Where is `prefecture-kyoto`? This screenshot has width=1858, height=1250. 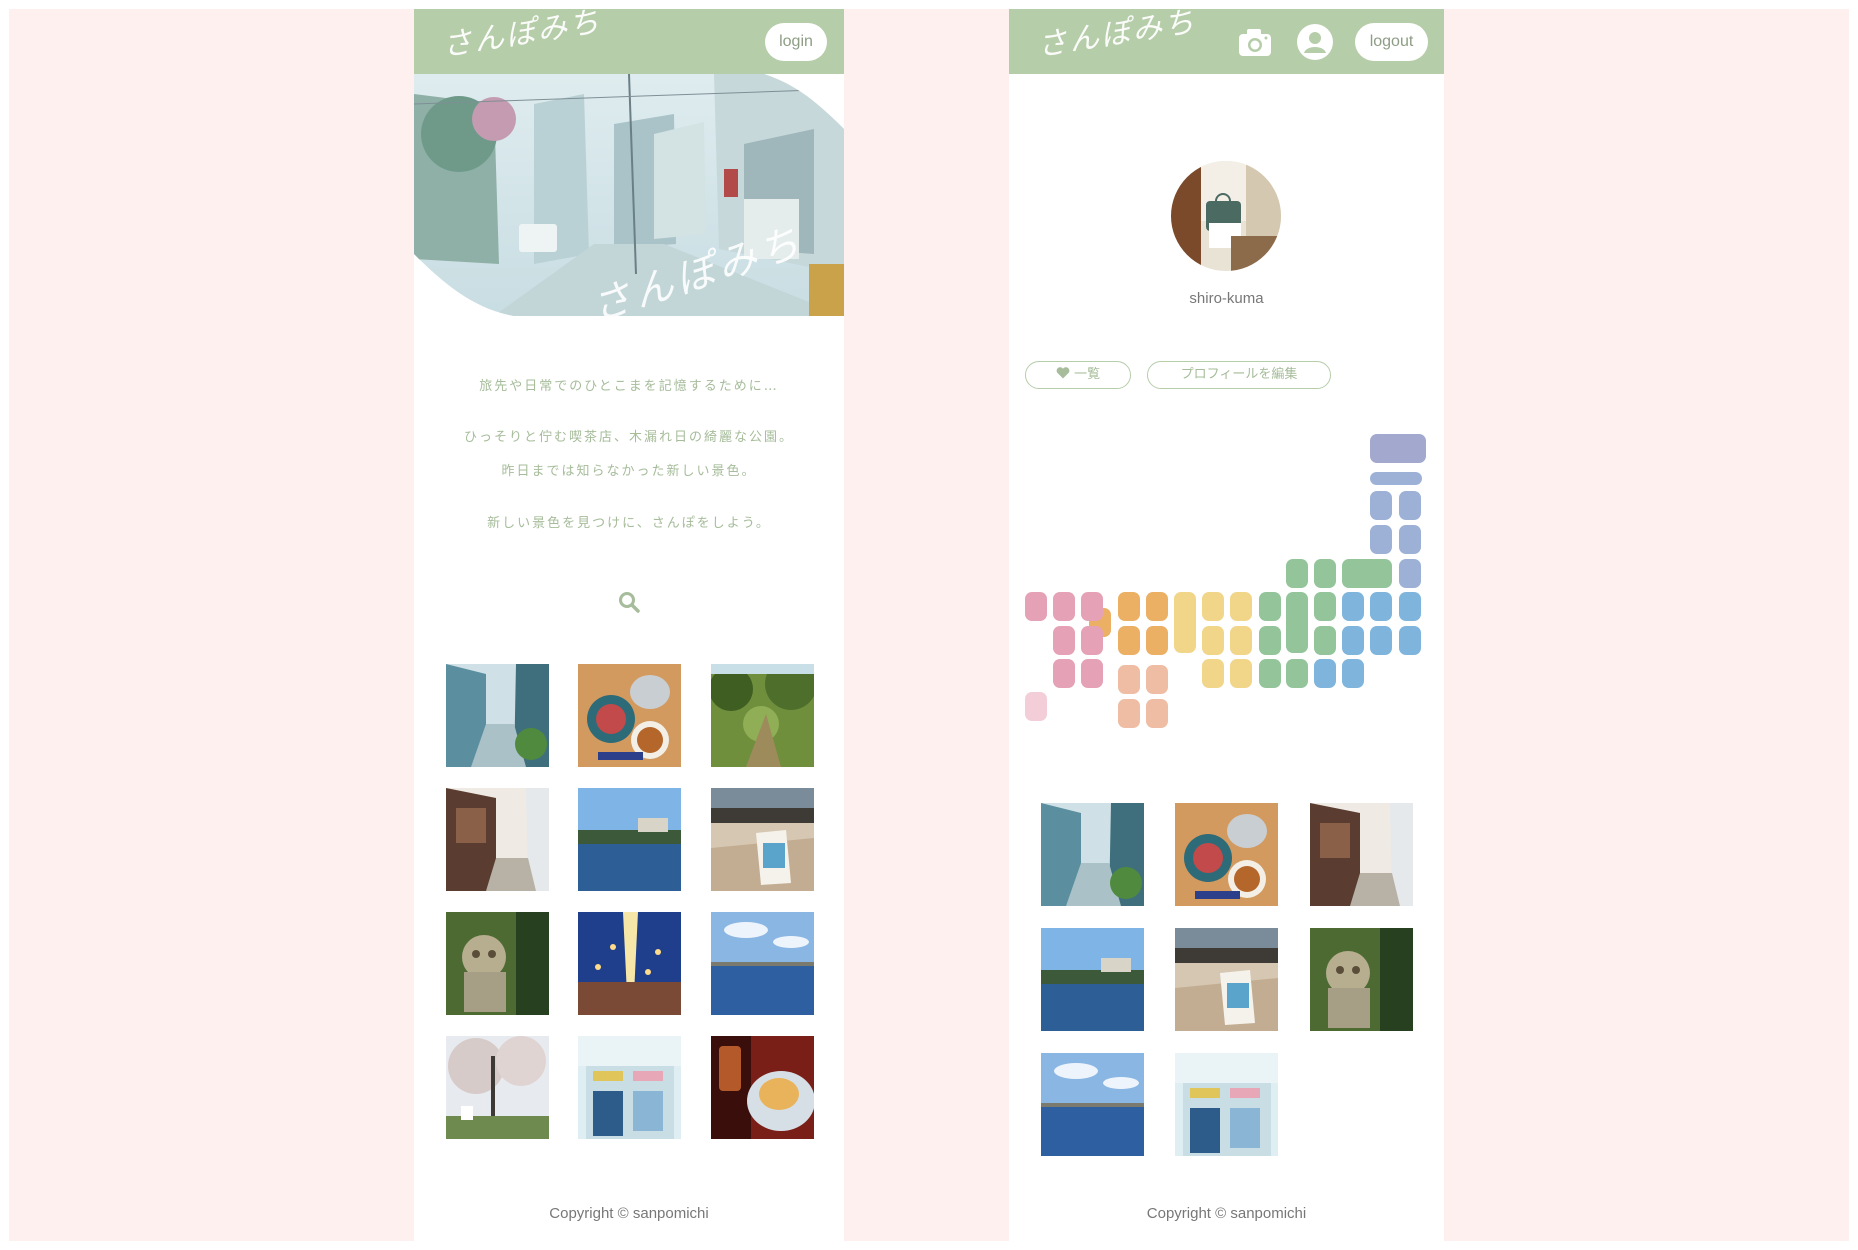
prefecture-kyoto is located at coordinates (1213, 606).